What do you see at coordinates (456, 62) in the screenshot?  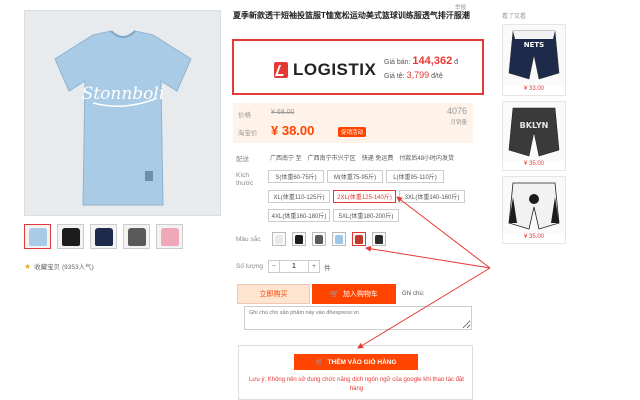 I see `vnd-unit: đ` at bounding box center [456, 62].